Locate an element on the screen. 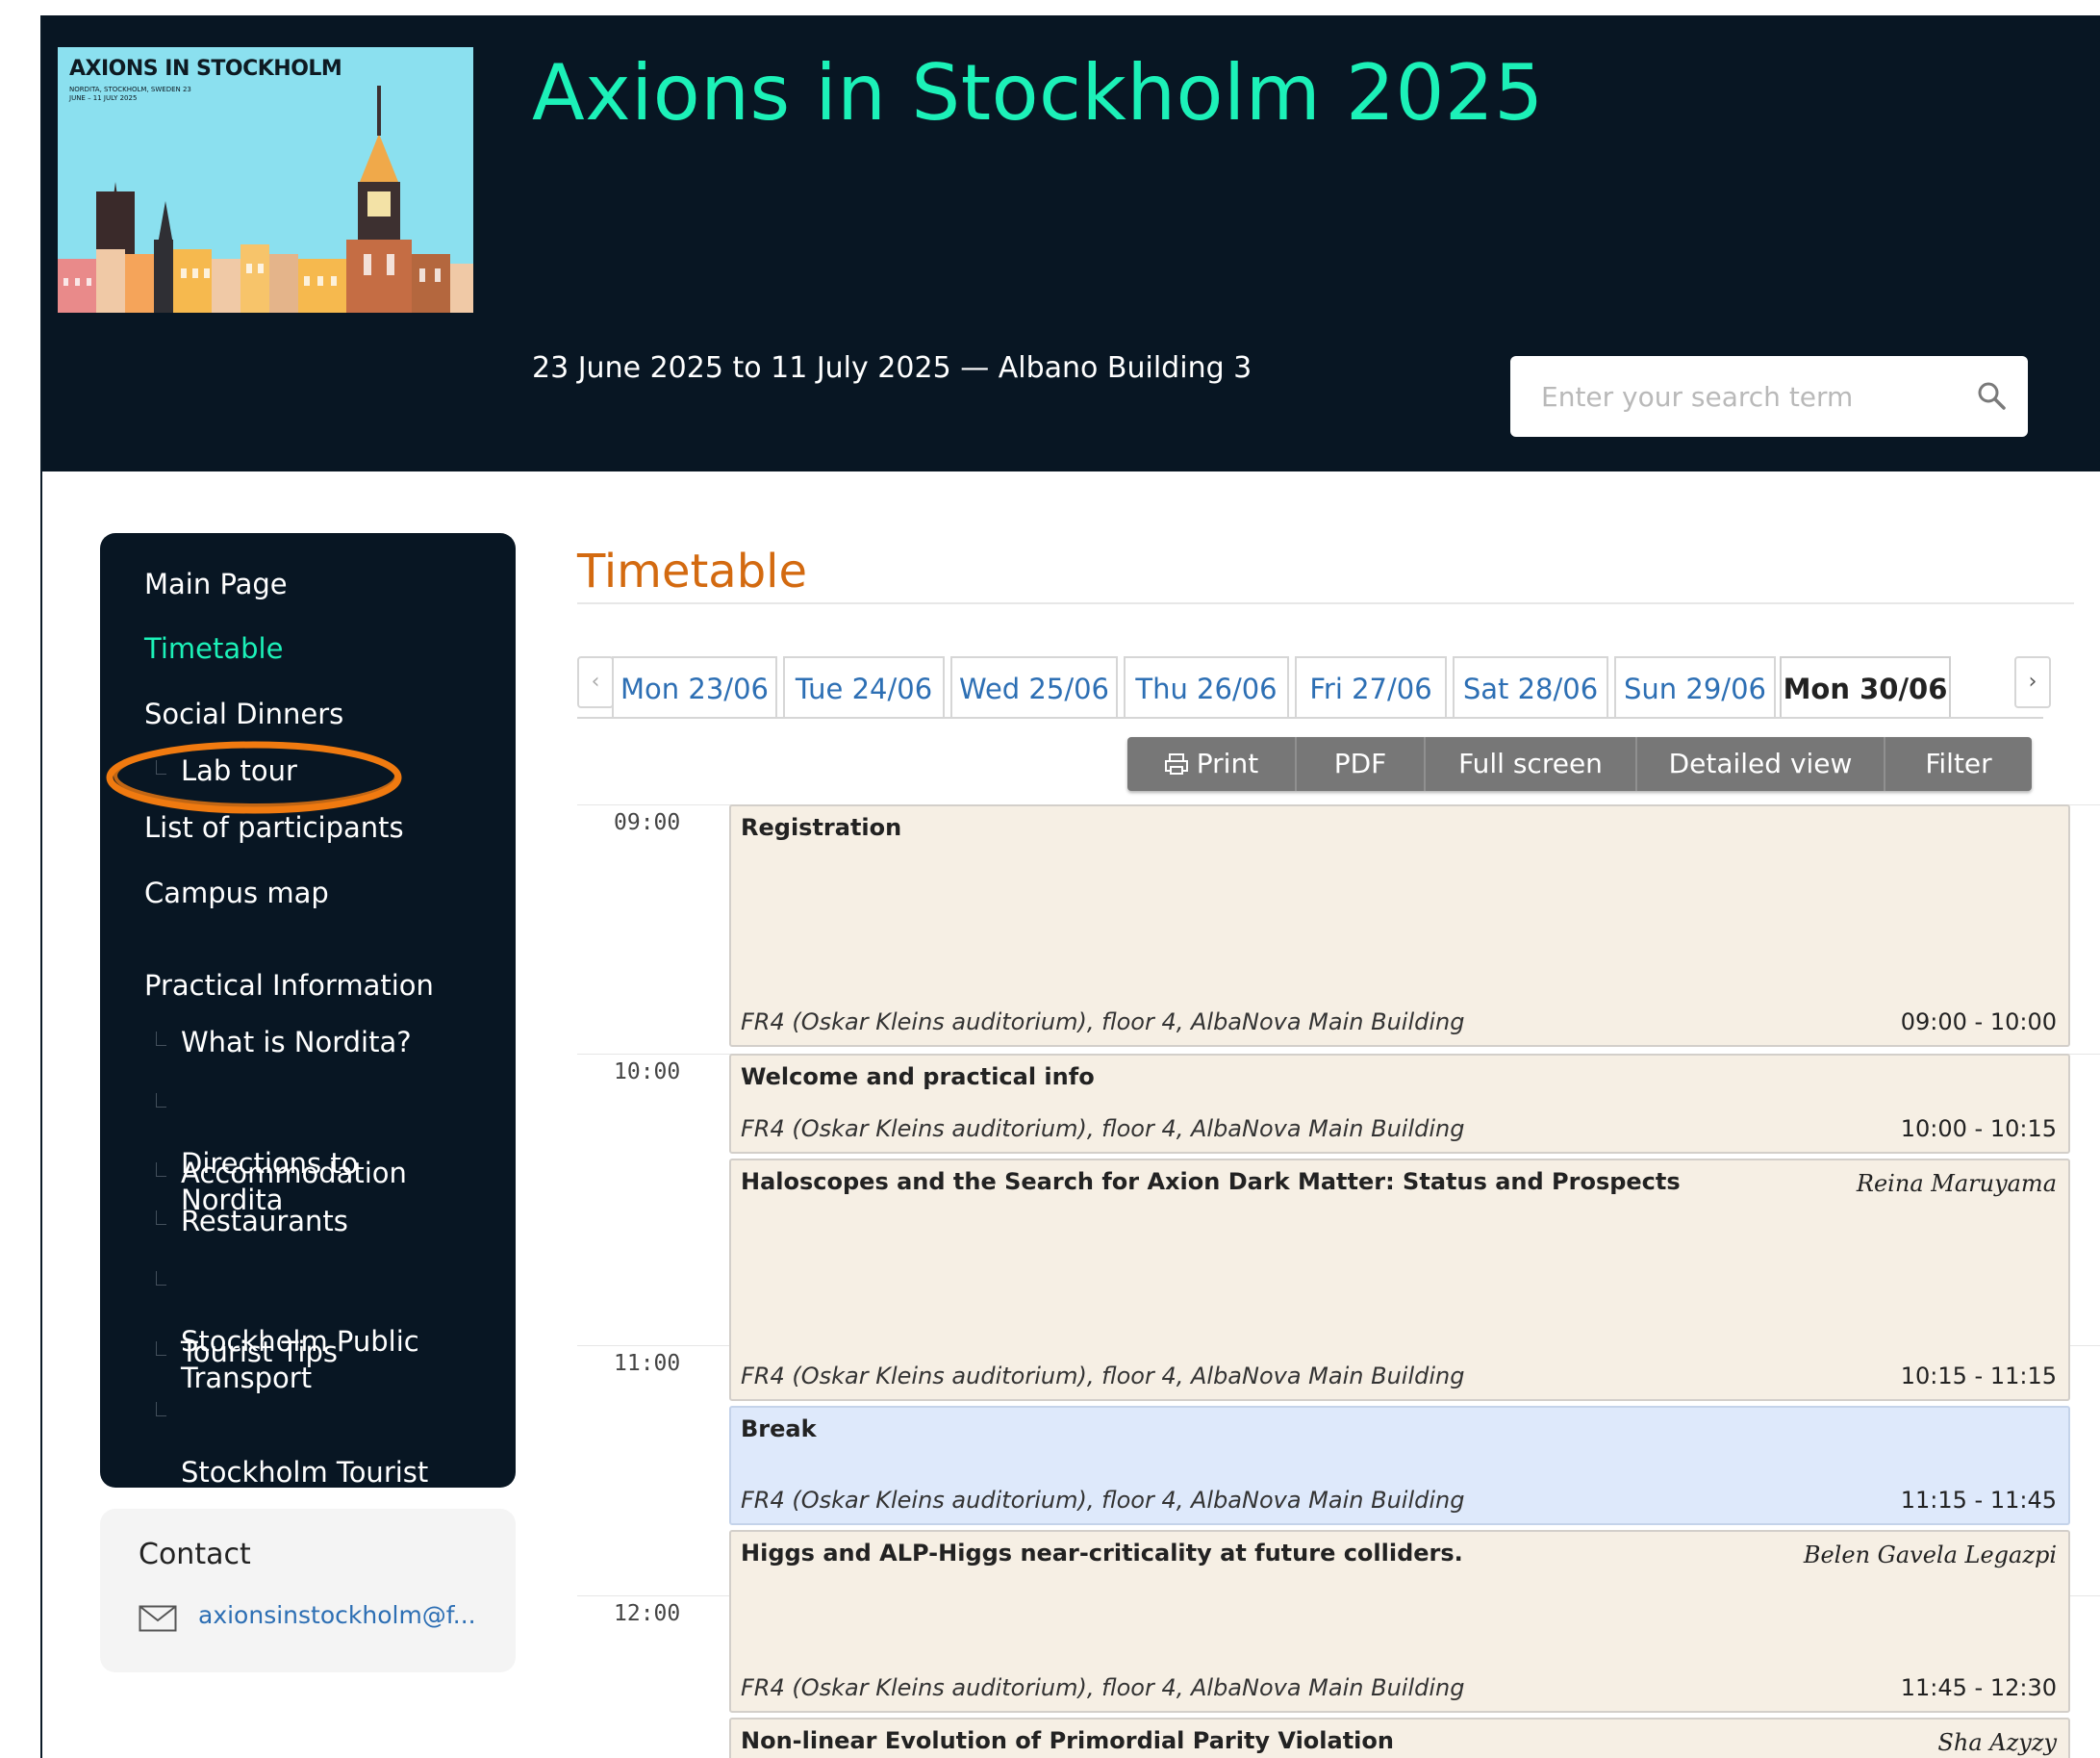 This screenshot has width=2100, height=1758. entry-speaker: Sha Azyzy is located at coordinates (1997, 1742).